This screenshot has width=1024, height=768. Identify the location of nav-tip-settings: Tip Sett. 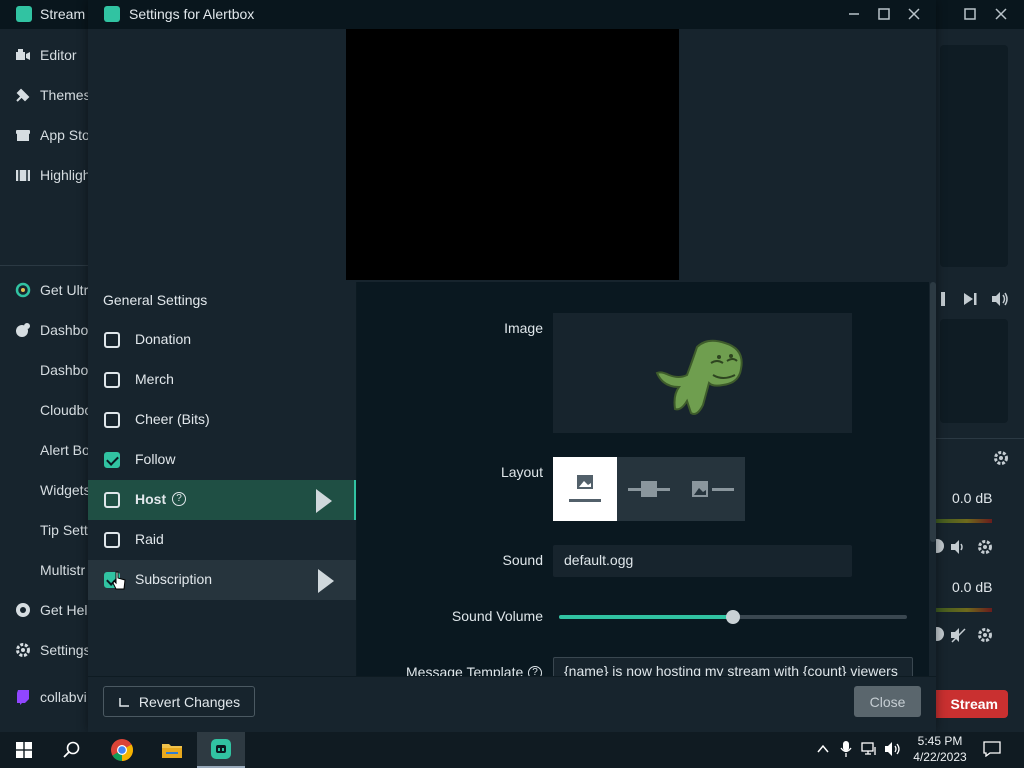
(64, 530).